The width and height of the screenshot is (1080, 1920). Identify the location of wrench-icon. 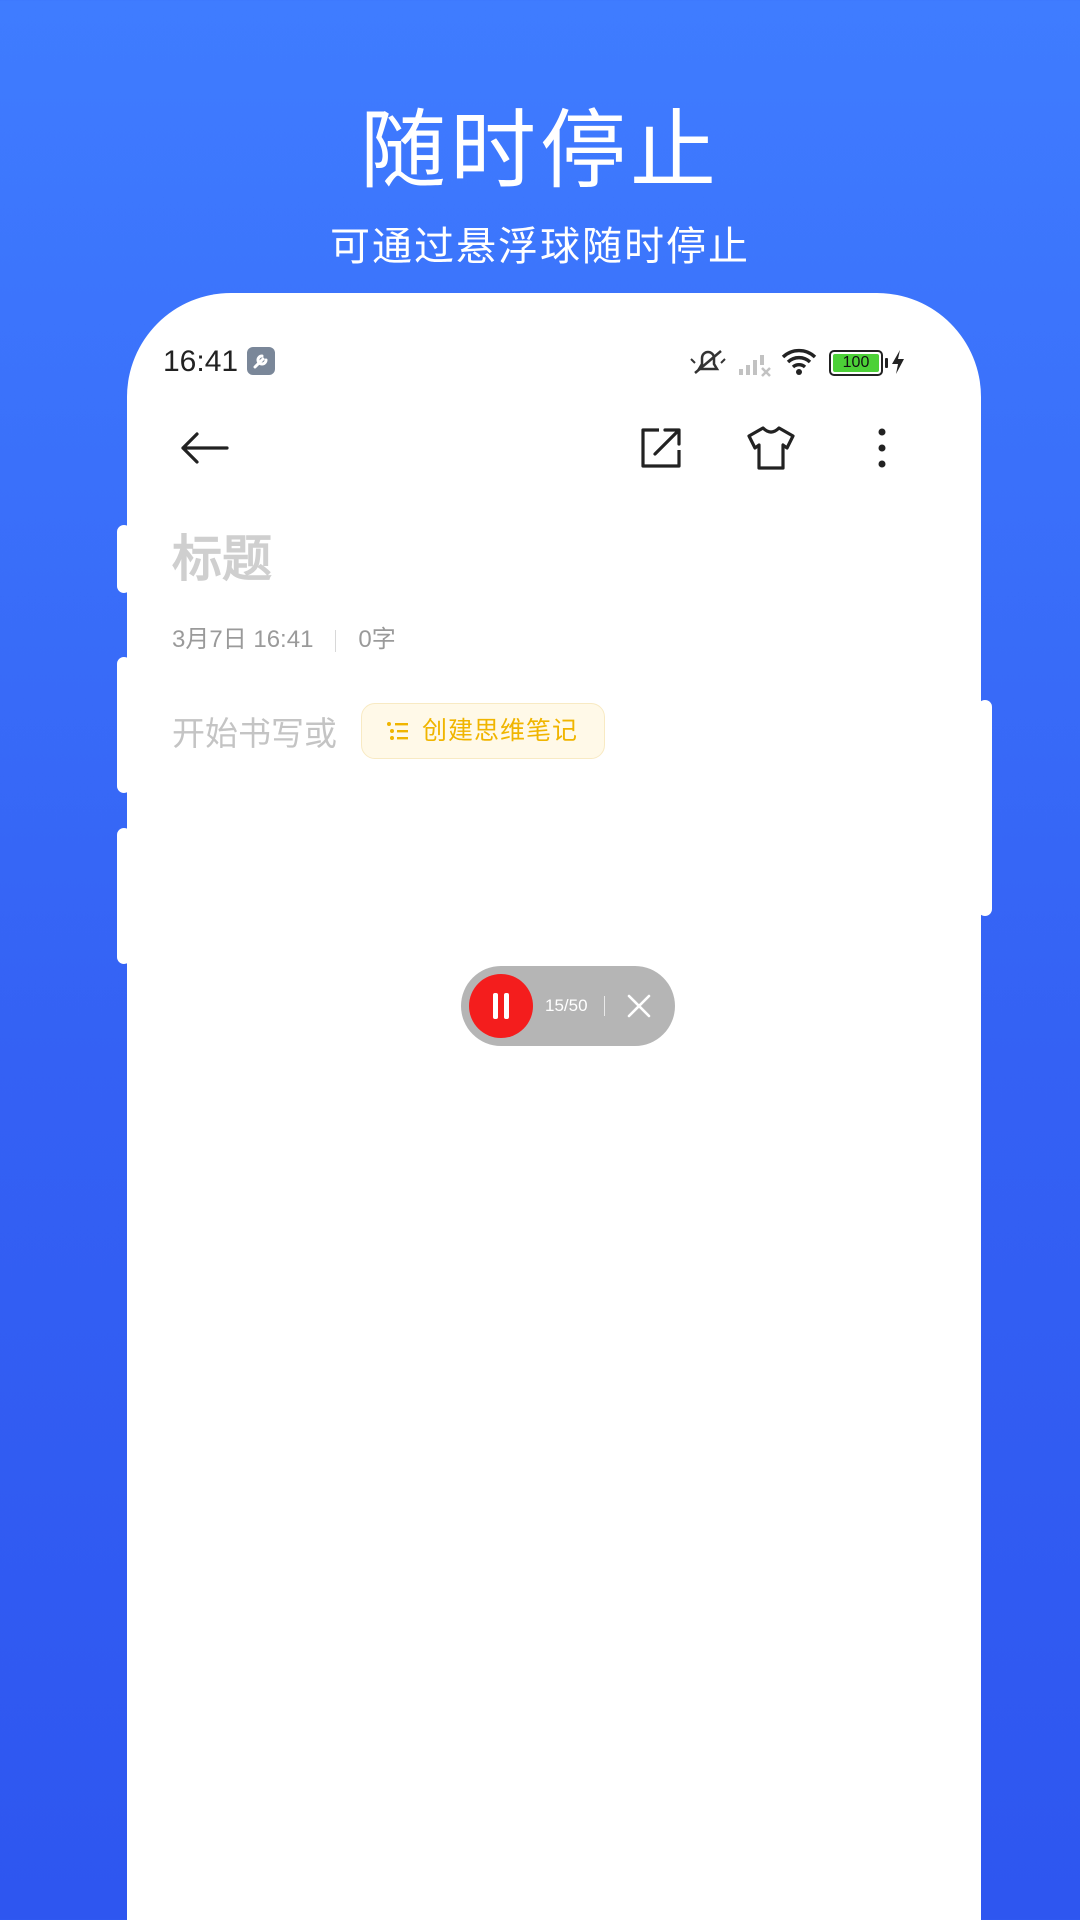
(261, 361).